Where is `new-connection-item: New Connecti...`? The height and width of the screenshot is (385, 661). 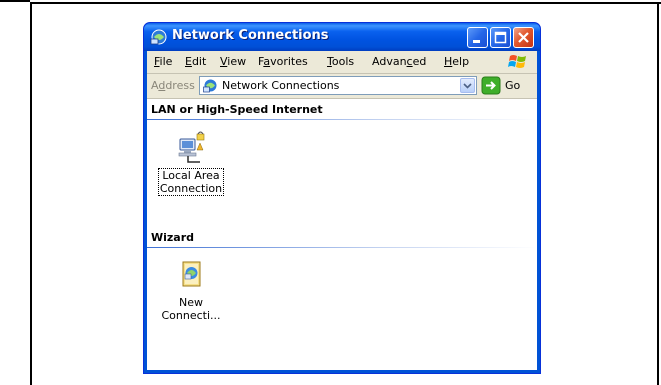
new-connection-item: New Connecti... is located at coordinates (191, 290).